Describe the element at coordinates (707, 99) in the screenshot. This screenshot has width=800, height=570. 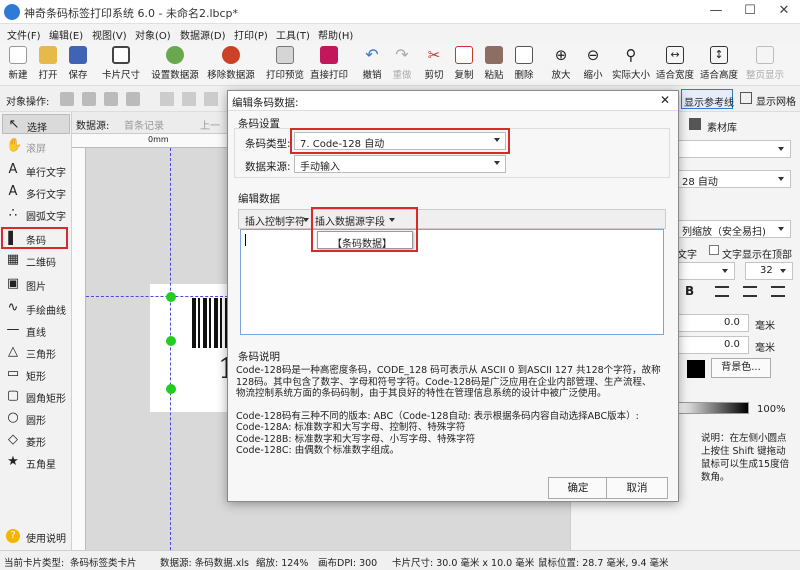
I see `show-guides-toggle: 显示参考线` at that location.